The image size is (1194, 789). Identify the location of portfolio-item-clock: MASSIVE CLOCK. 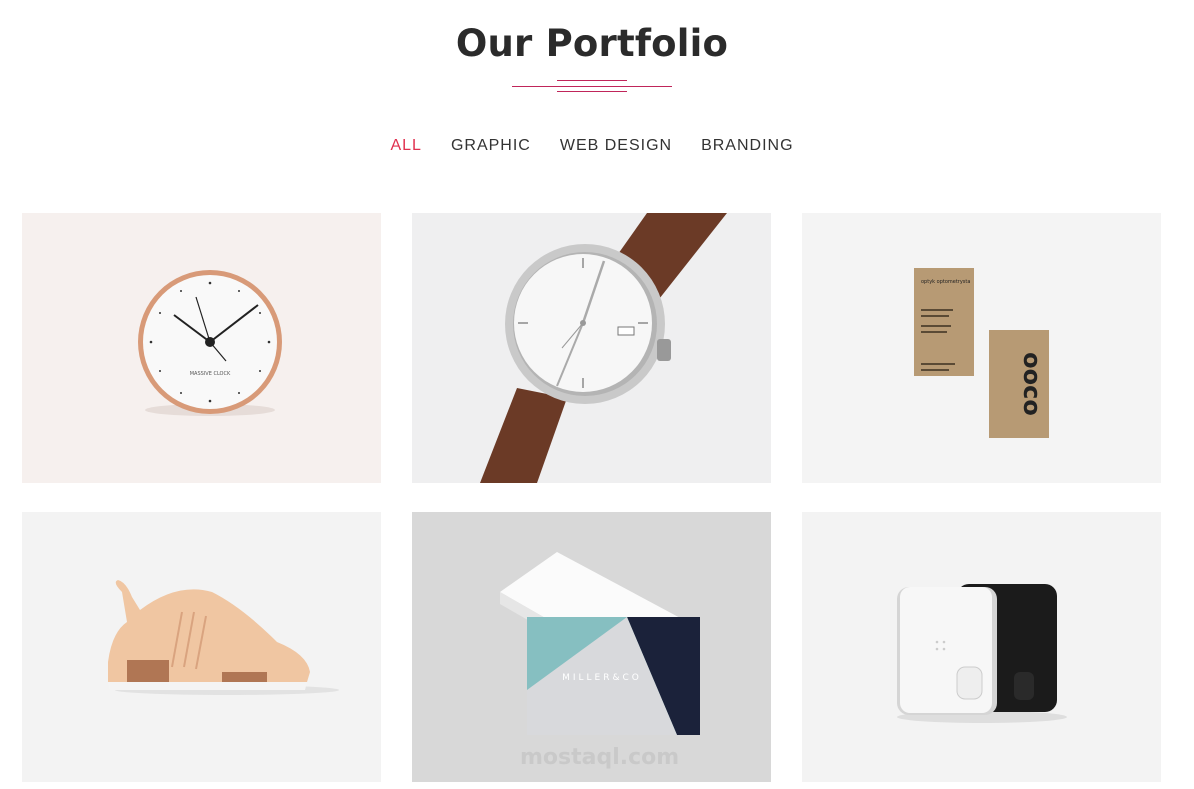
(201, 348).